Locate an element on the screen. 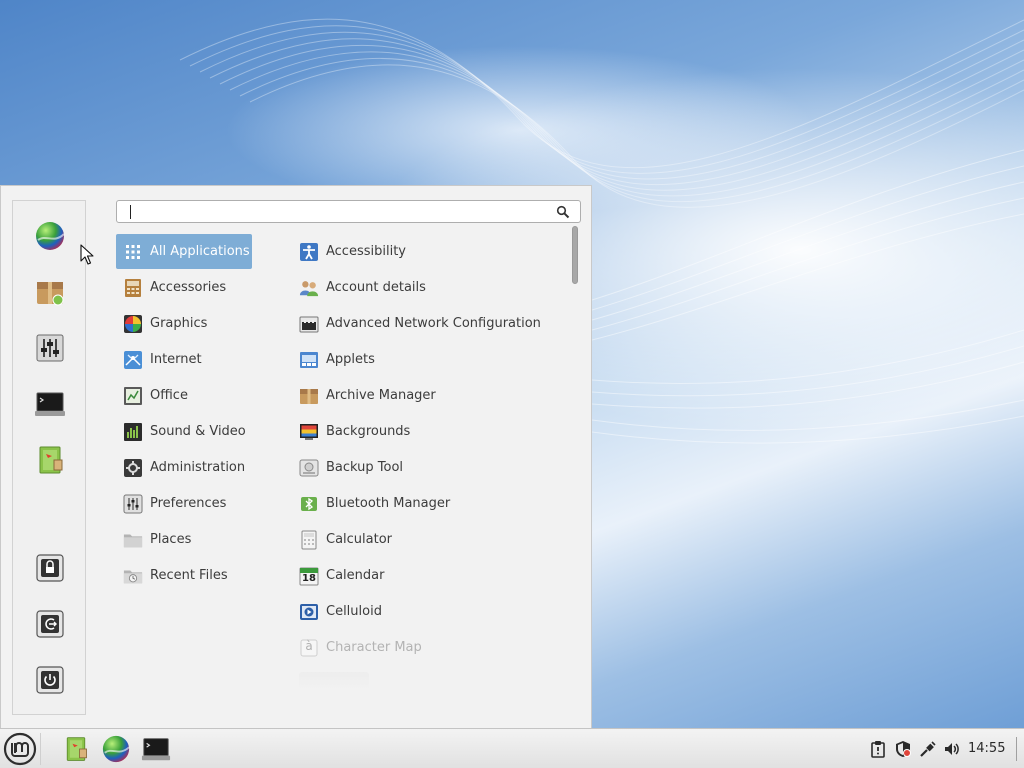  category-administration: Administration is located at coordinates (184, 467).